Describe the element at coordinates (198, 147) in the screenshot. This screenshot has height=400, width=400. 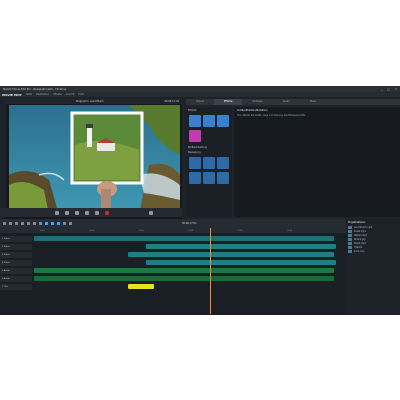
I see `effects-group-label: Bildbearbeitung` at that location.